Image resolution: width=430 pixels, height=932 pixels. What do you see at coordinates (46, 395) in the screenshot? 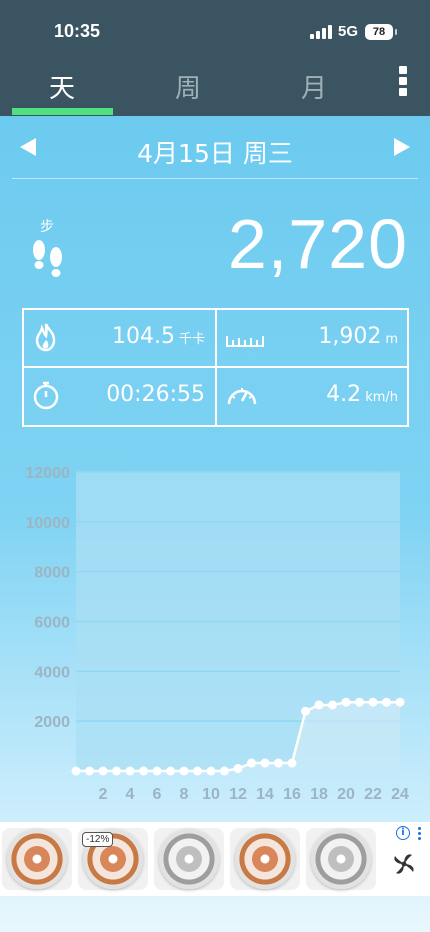
I see `stopwatch-icon` at bounding box center [46, 395].